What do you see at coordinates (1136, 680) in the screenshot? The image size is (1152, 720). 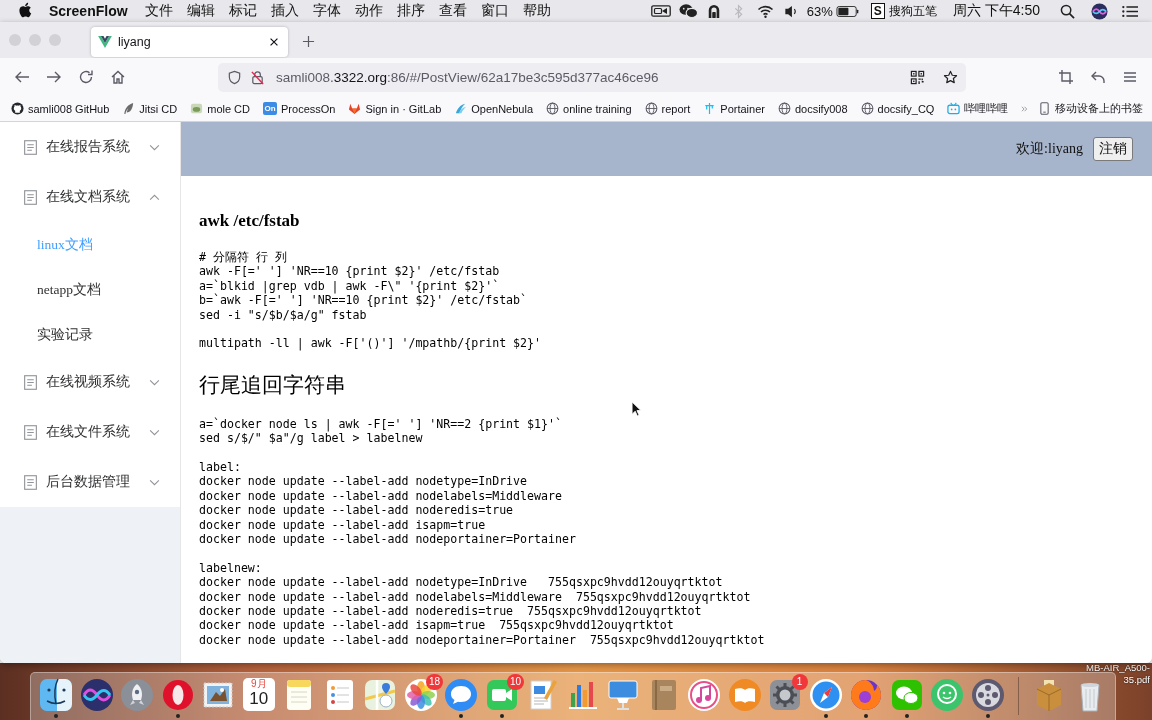 I see `desktop-file-label: 35.pdf` at bounding box center [1136, 680].